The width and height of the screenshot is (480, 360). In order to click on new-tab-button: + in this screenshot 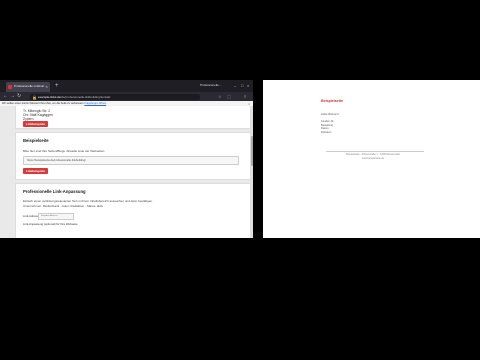, I will do `click(57, 86)`.